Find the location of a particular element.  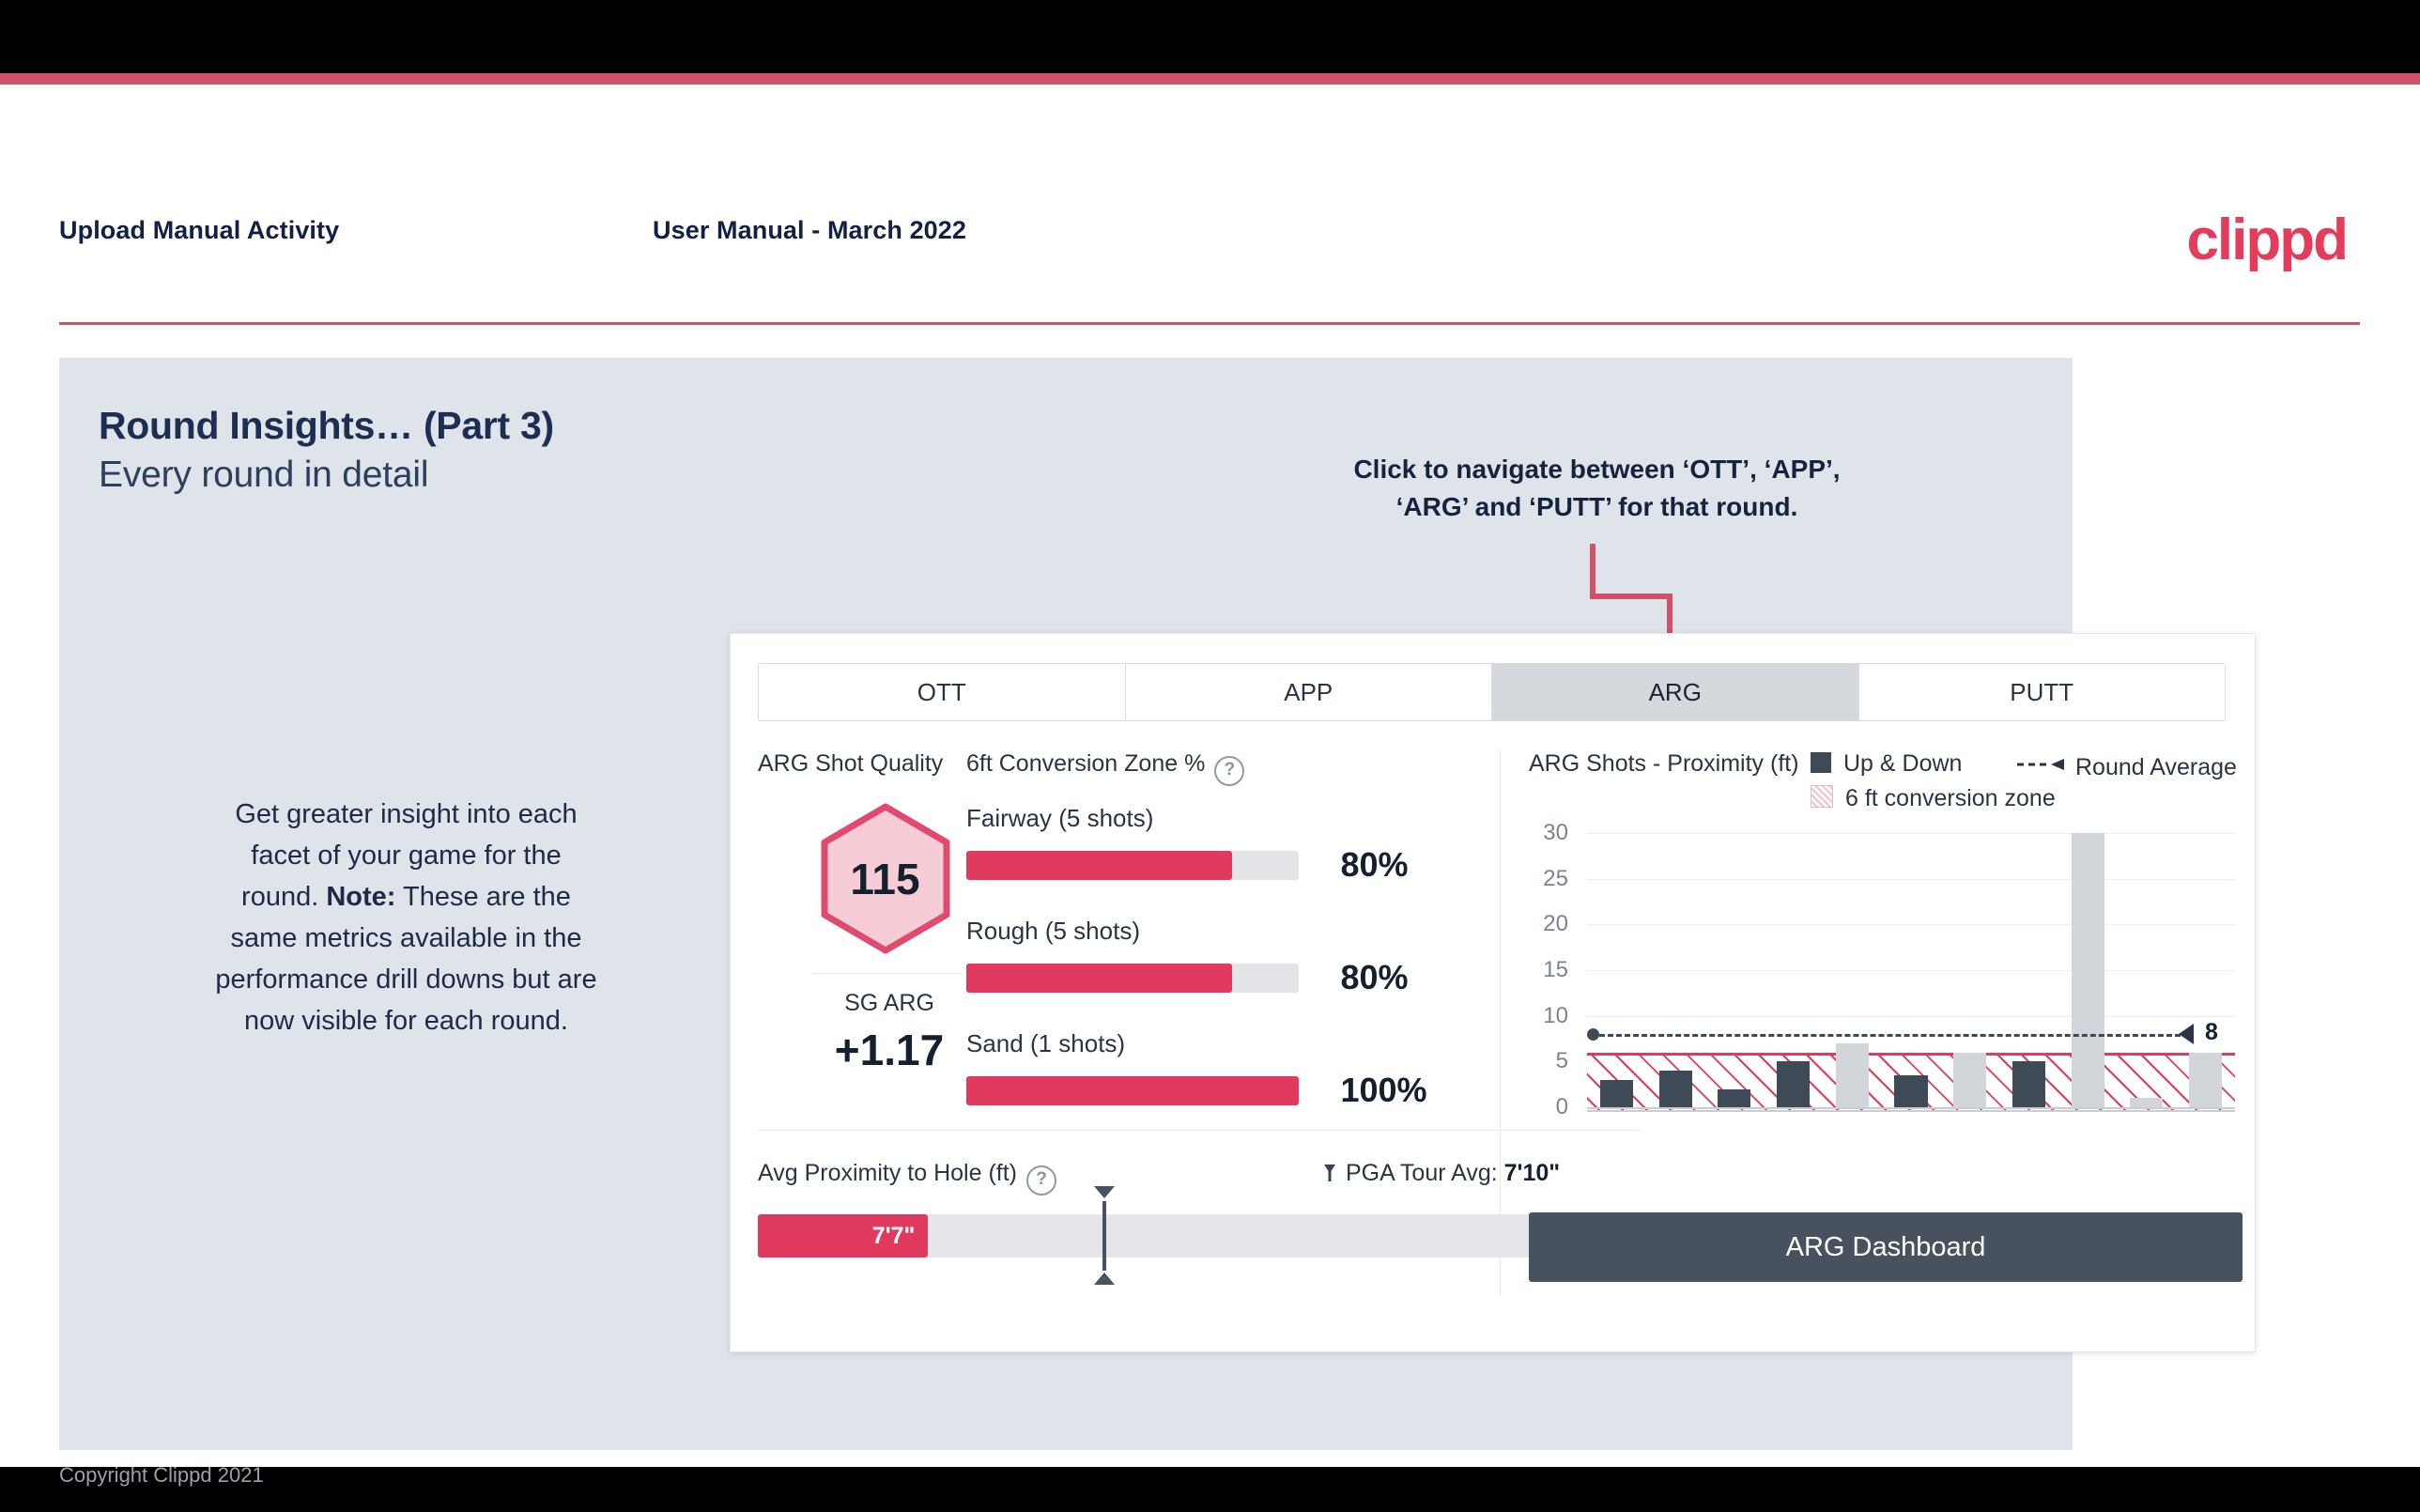

avg-proximity-label-text: Avg Proximity to Hole (ft) is located at coordinates (888, 1173).